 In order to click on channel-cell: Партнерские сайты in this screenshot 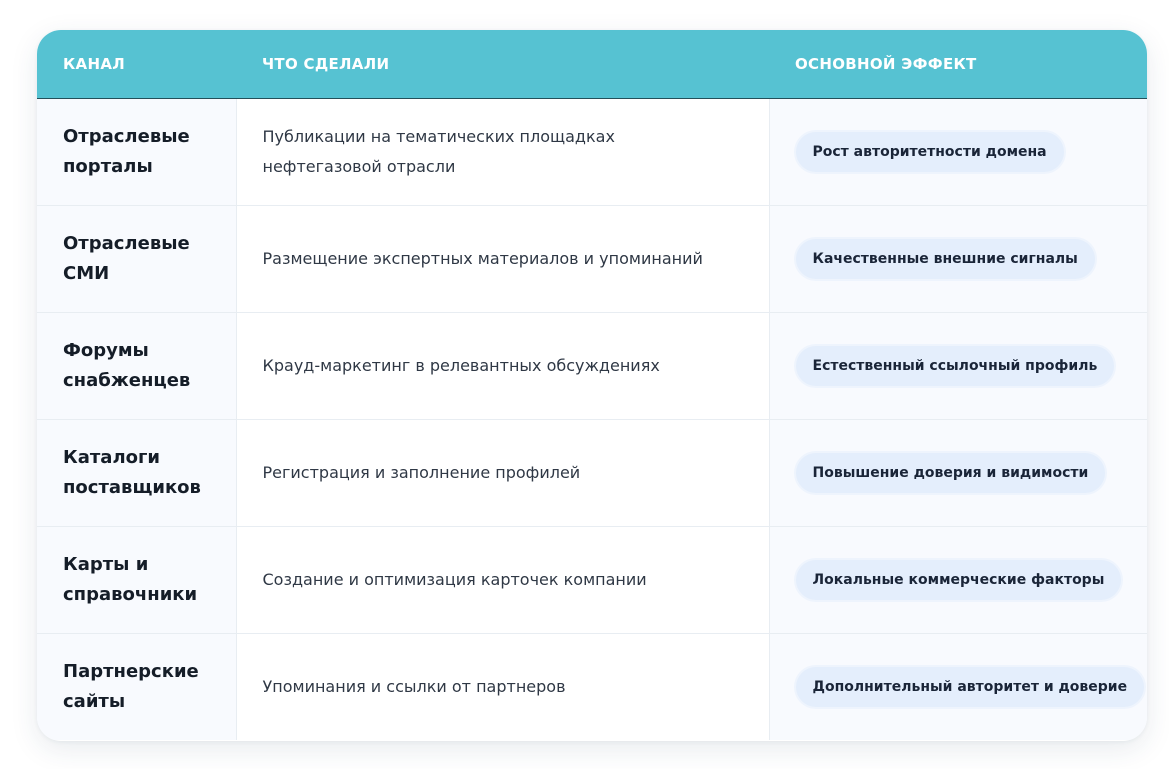, I will do `click(137, 686)`.